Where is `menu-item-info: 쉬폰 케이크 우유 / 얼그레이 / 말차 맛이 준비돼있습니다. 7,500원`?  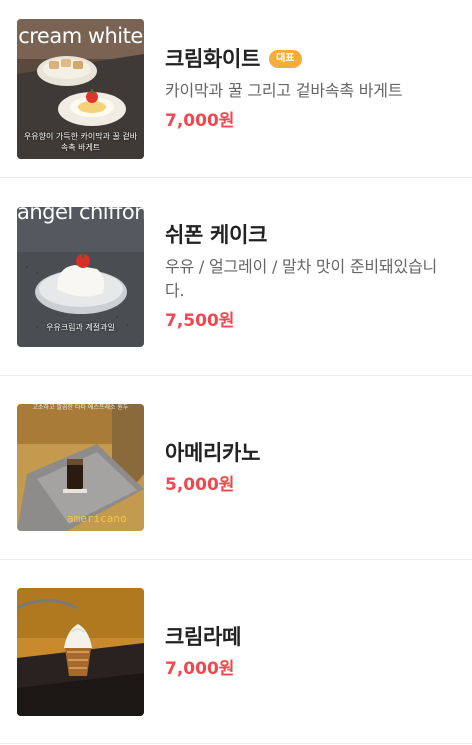
menu-item-info: 쉬폰 케이크 우유 / 얼그레이 / 말차 맛이 준비돼있습니다. 7,500원 is located at coordinates (300, 277).